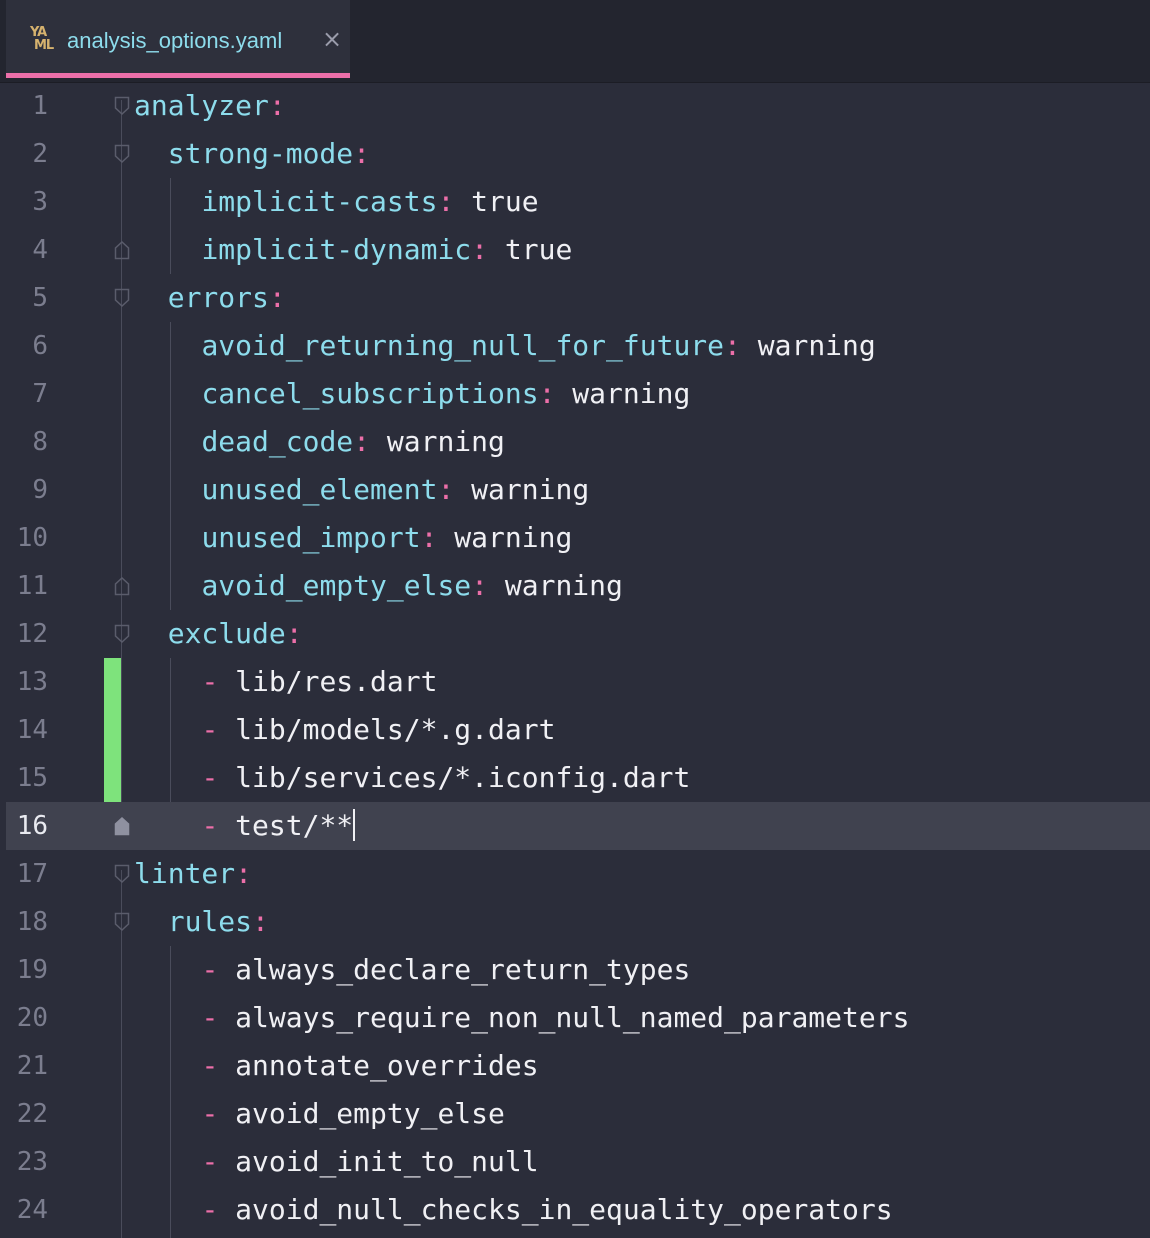 Image resolution: width=1150 pixels, height=1238 pixels. What do you see at coordinates (319, 442) in the screenshot?
I see `code-text: dead_code: warning` at bounding box center [319, 442].